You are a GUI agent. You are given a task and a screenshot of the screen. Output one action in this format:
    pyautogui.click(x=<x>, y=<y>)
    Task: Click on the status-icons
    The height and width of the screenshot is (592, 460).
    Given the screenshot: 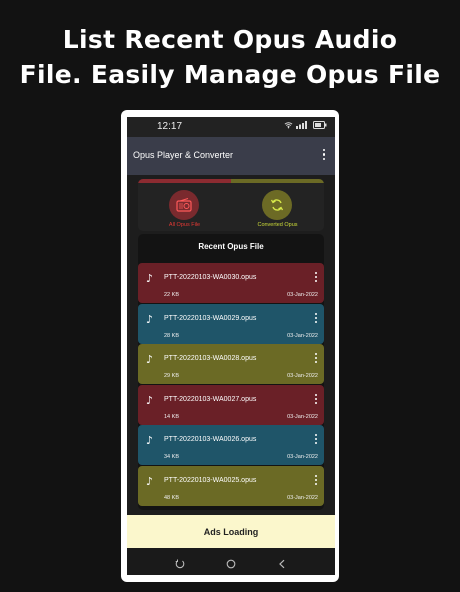 What is the action you would take?
    pyautogui.click(x=305, y=126)
    